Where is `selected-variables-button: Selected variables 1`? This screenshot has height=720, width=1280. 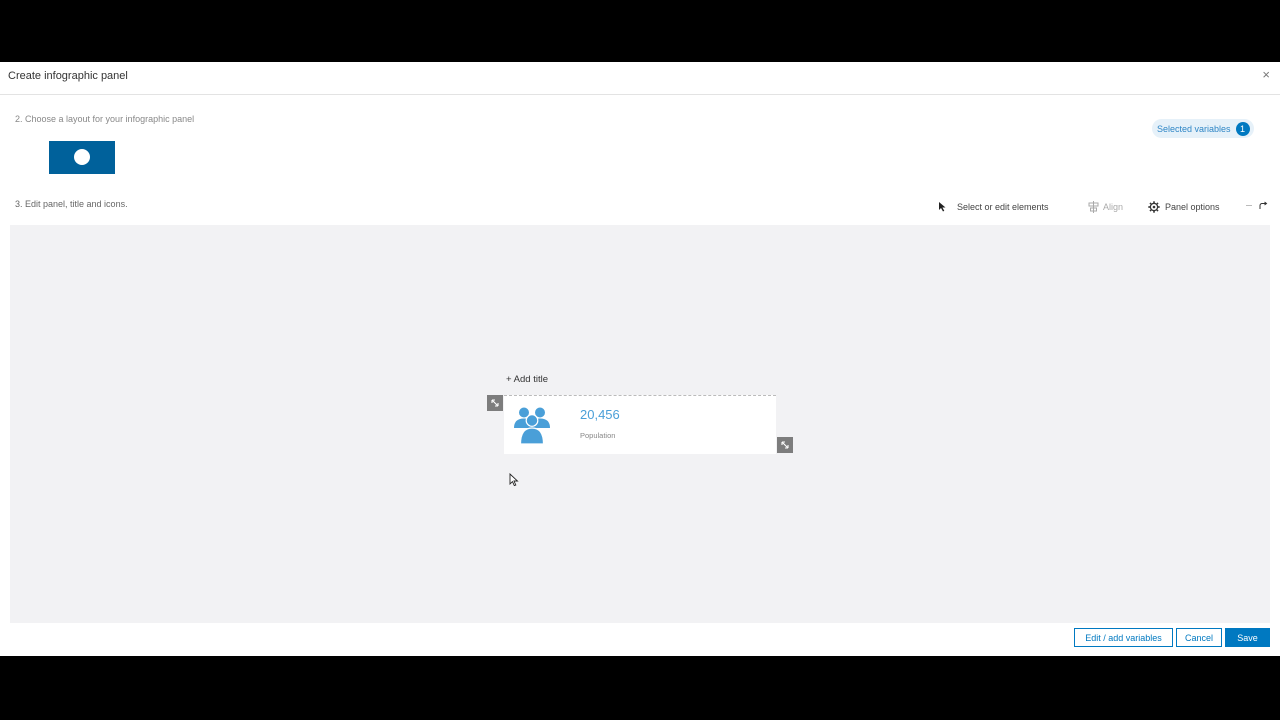
selected-variables-button: Selected variables 1 is located at coordinates (1203, 128).